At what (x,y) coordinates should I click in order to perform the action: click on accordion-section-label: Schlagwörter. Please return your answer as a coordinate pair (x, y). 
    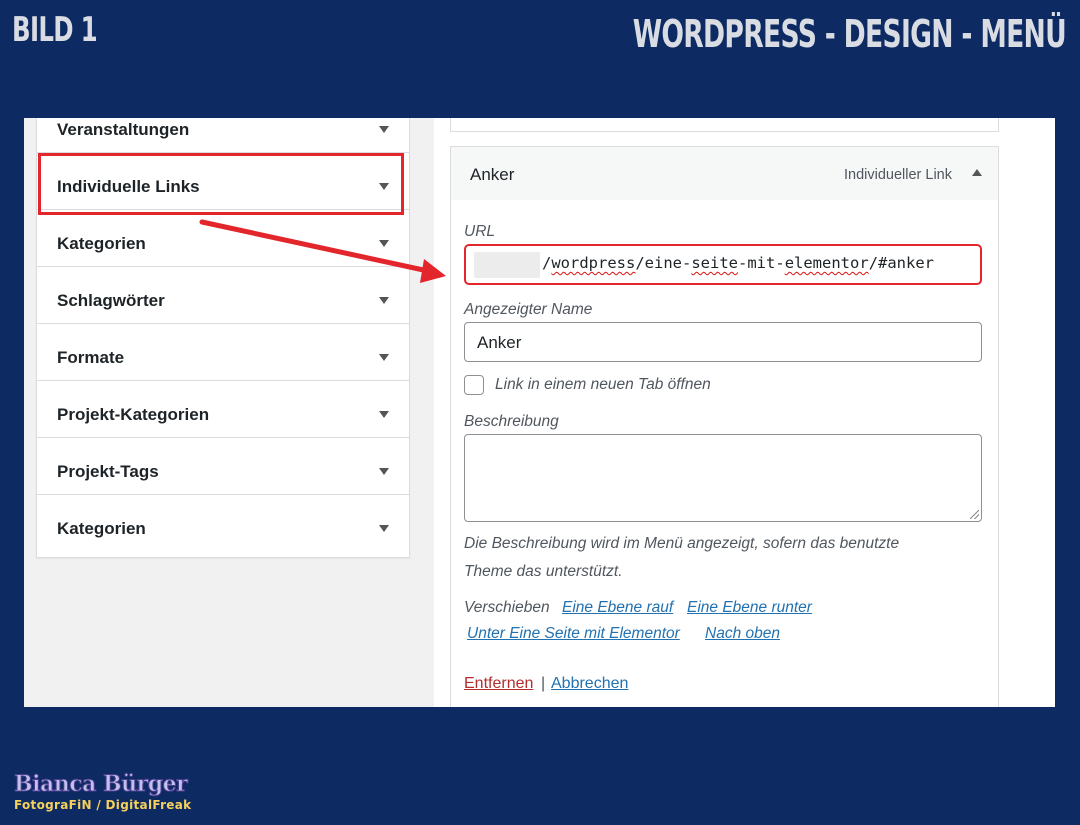
    Looking at the image, I should click on (111, 300).